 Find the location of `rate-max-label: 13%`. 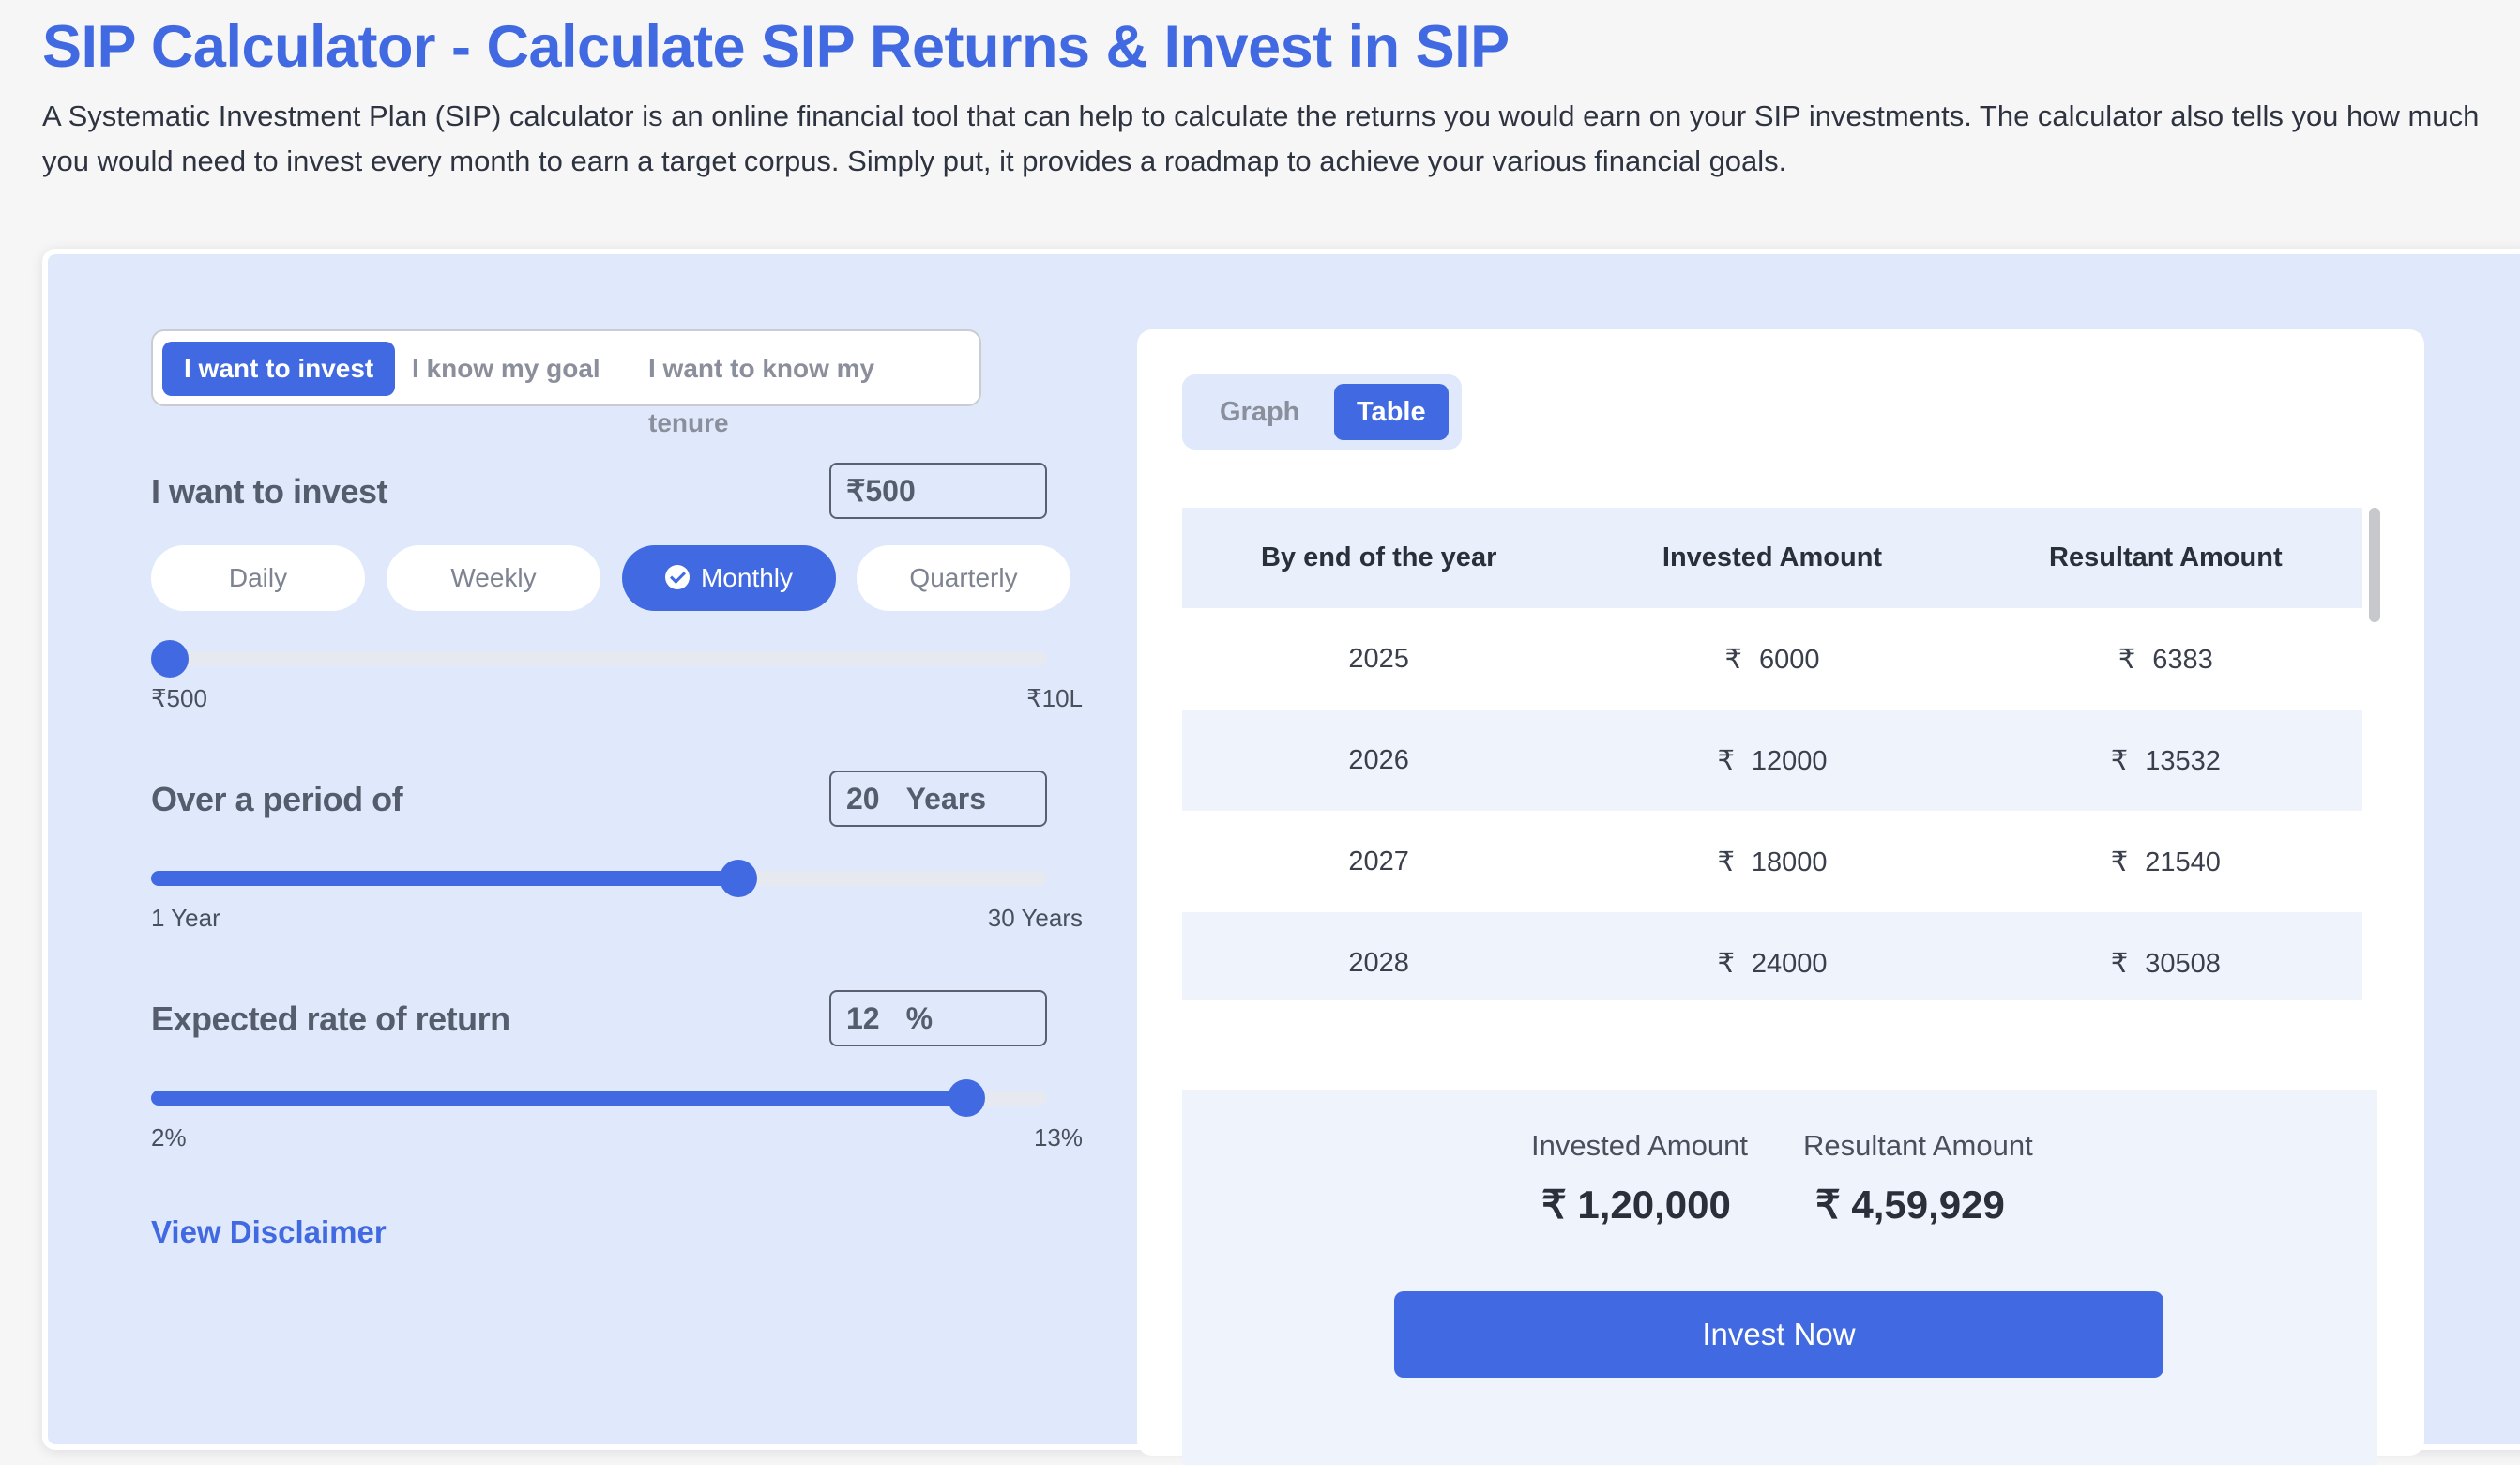

rate-max-label: 13% is located at coordinates (1058, 1138).